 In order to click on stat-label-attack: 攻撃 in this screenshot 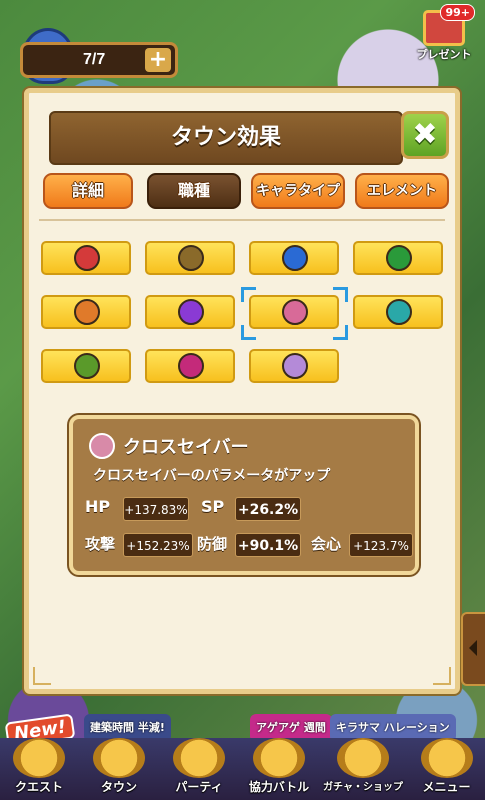, I will do `click(100, 544)`.